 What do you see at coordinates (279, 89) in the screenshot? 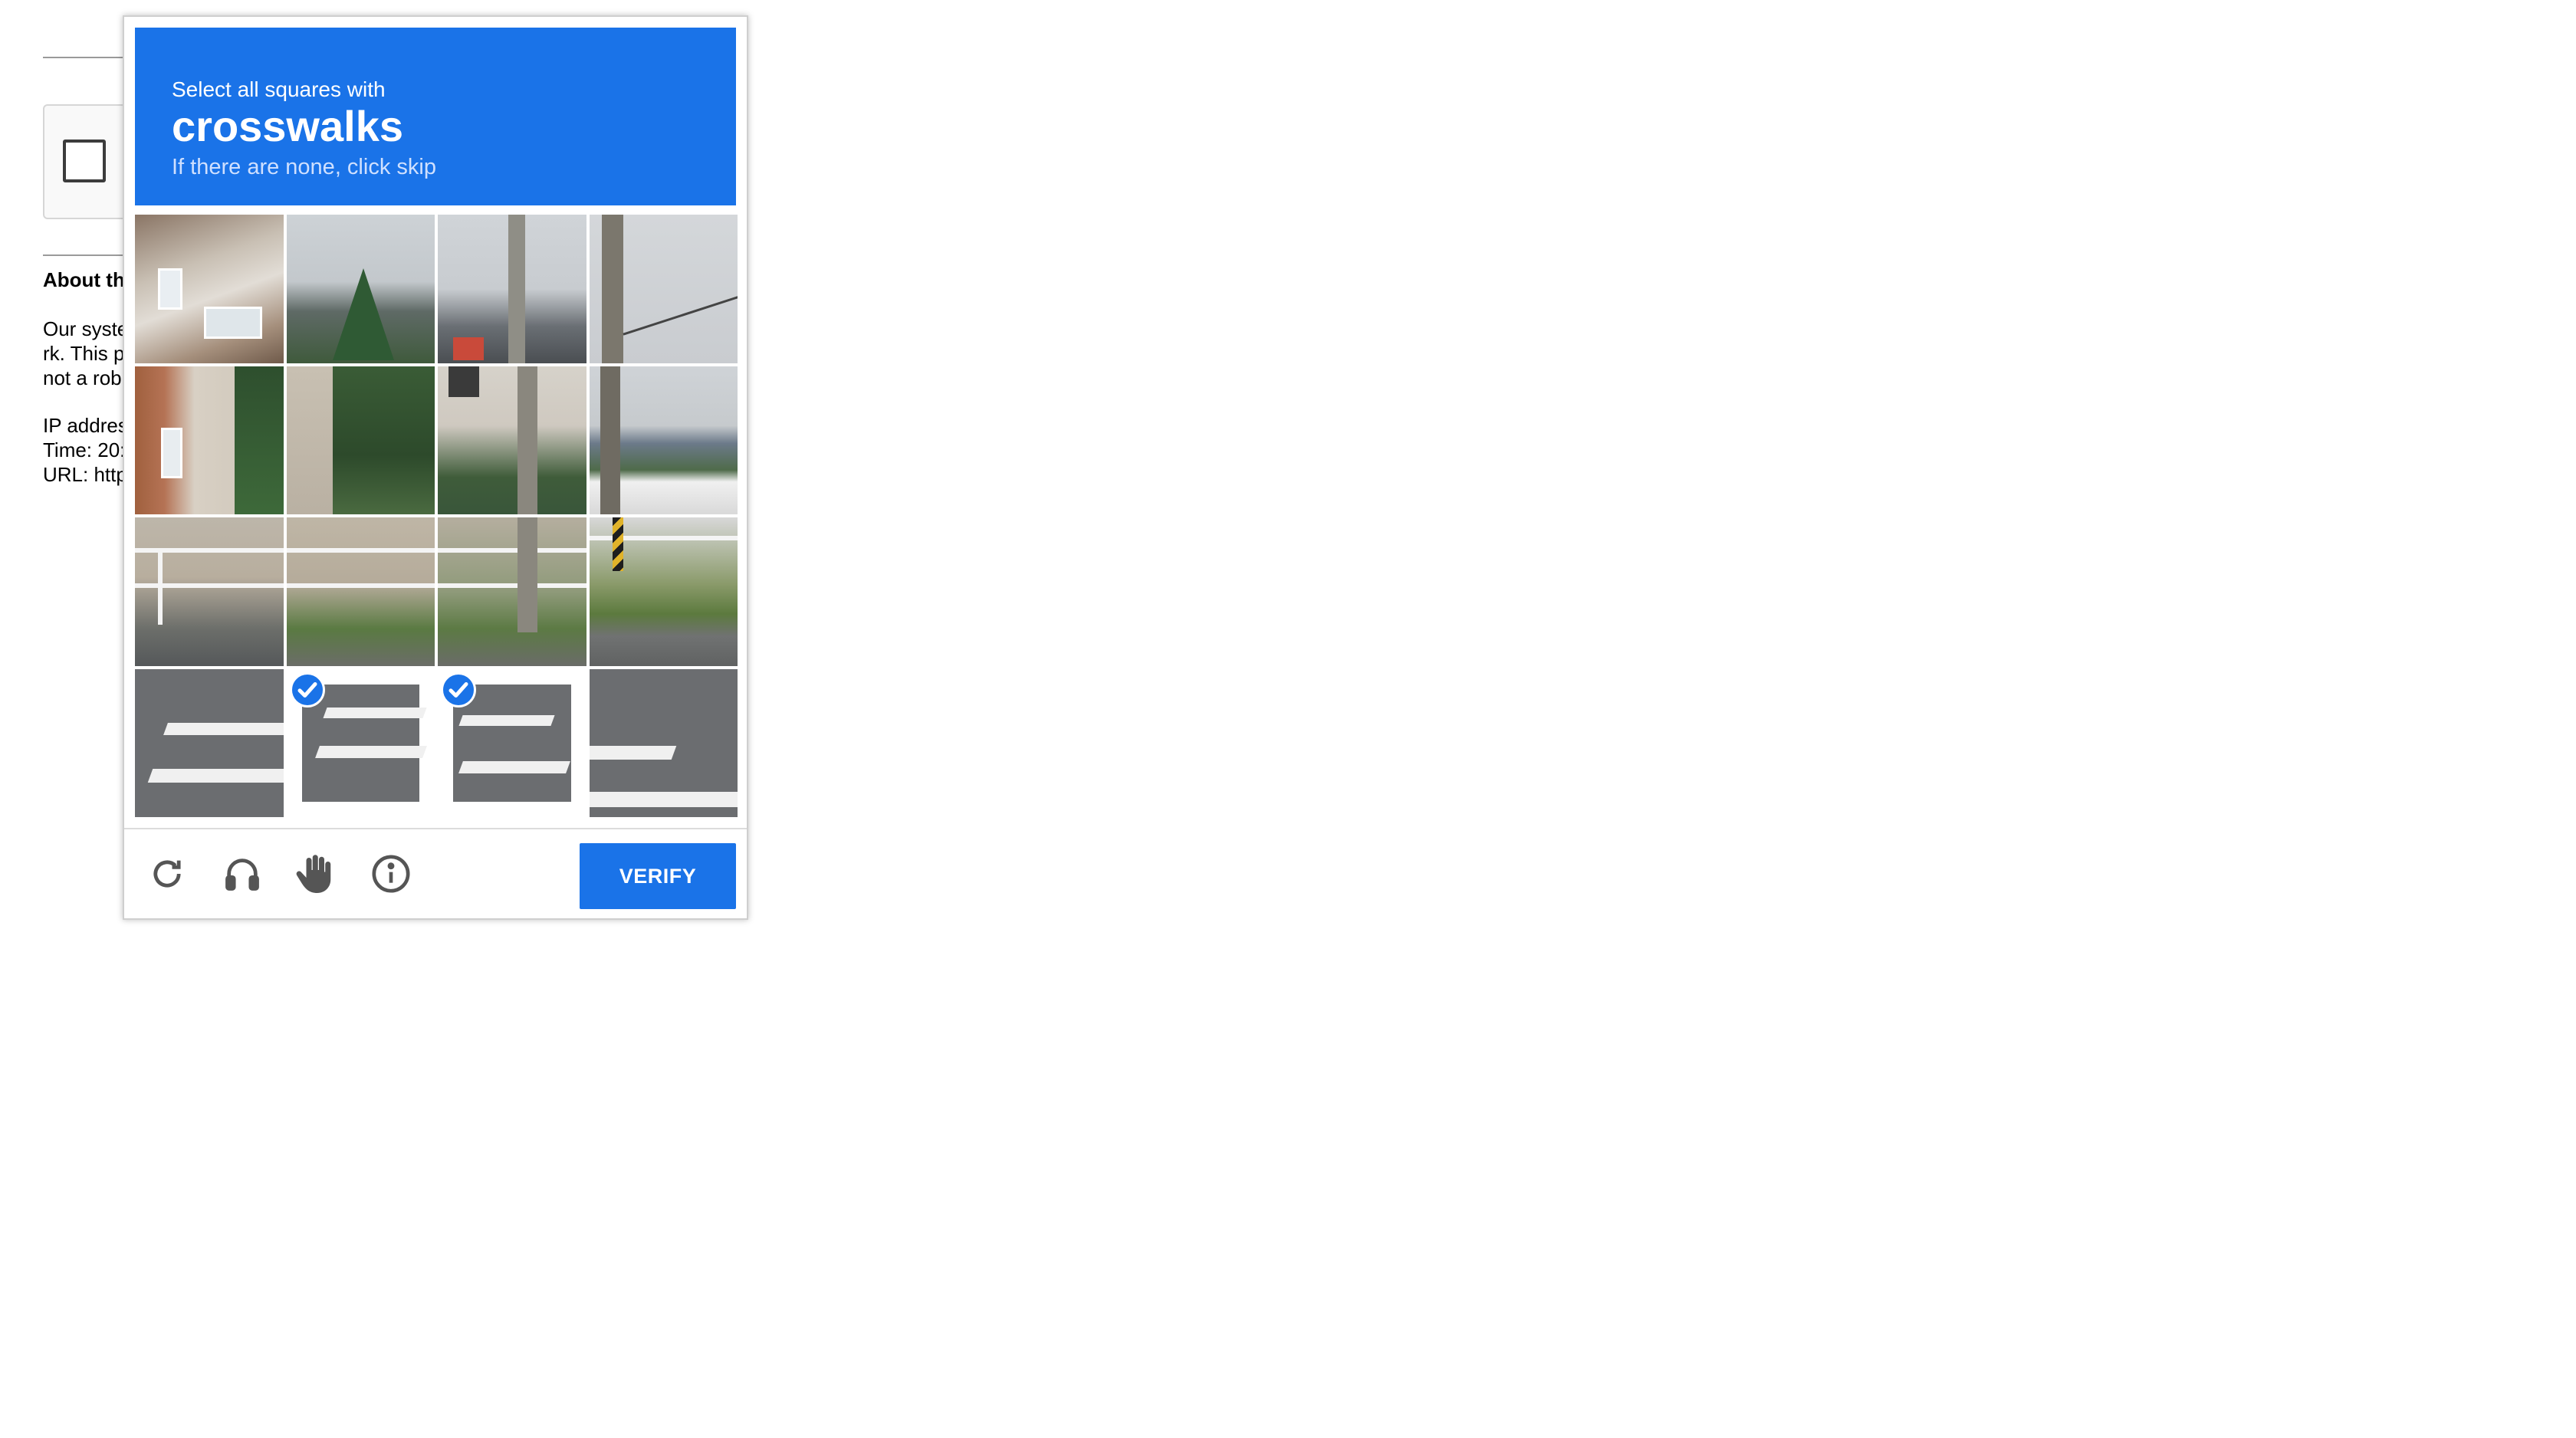
I see `instruction-text: Select all squares with` at bounding box center [279, 89].